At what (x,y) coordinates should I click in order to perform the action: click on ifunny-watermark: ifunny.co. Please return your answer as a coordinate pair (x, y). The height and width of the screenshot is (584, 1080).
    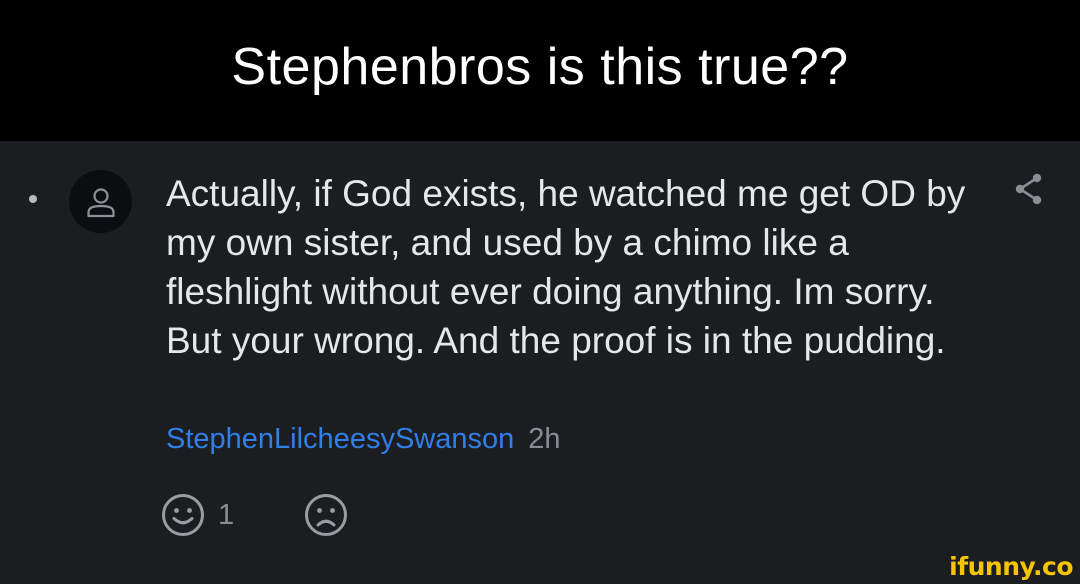
    Looking at the image, I should click on (1011, 566).